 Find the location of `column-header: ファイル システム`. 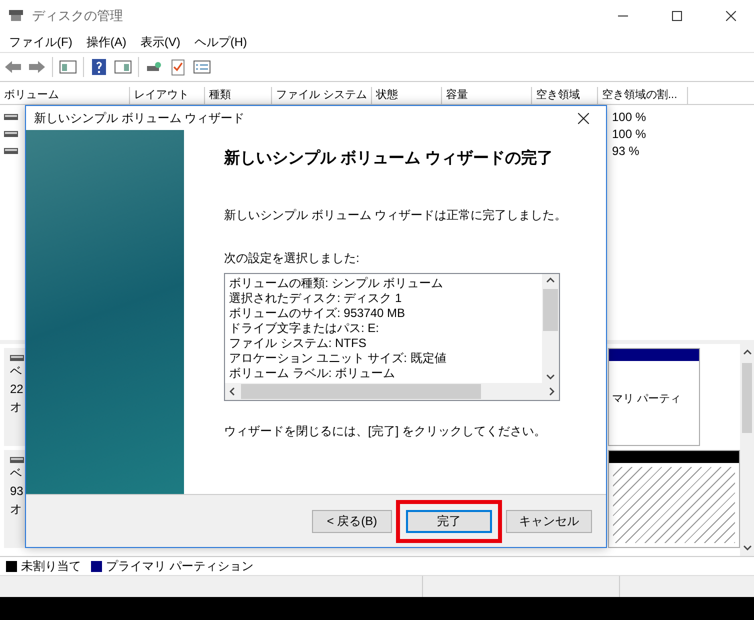

column-header: ファイル システム is located at coordinates (322, 95).